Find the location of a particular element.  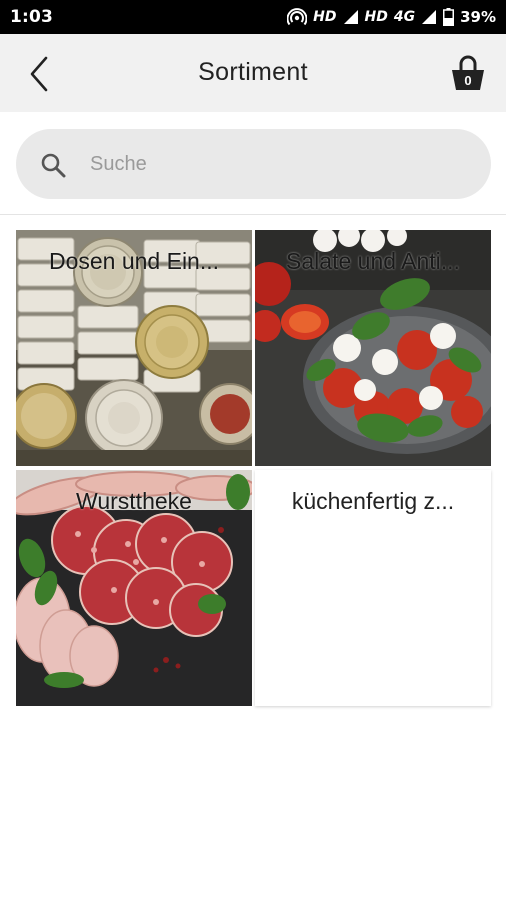

search-input is located at coordinates (280, 164).